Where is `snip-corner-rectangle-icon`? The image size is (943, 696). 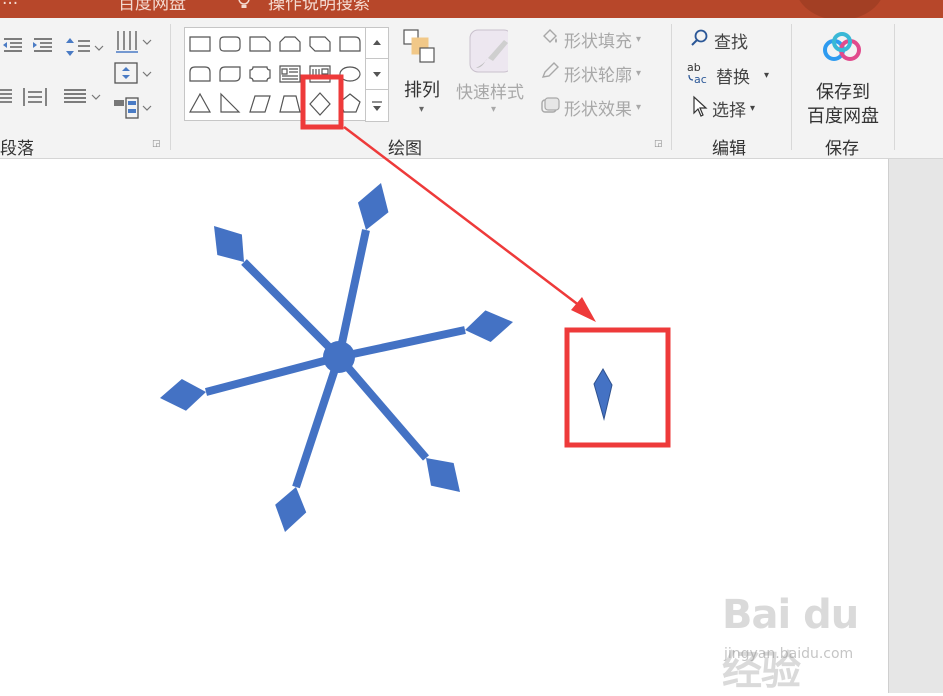 snip-corner-rectangle-icon is located at coordinates (261, 44).